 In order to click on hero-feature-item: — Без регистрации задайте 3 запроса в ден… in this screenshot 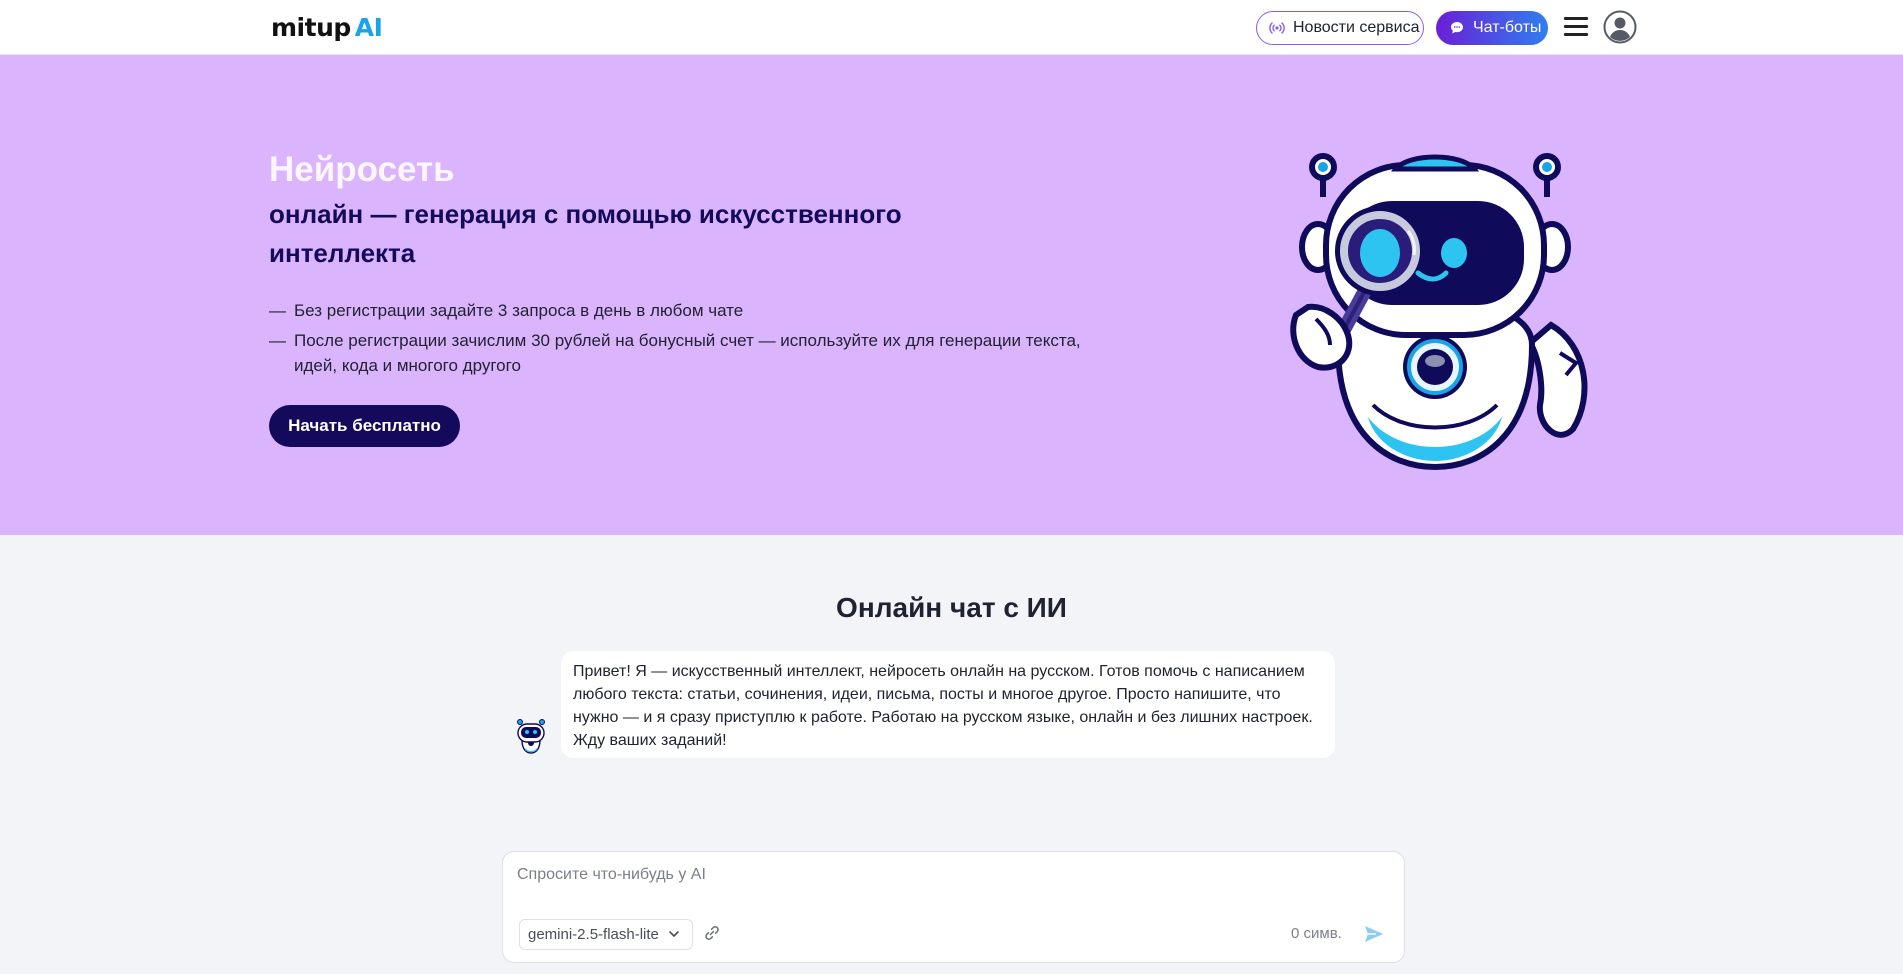, I will do `click(684, 310)`.